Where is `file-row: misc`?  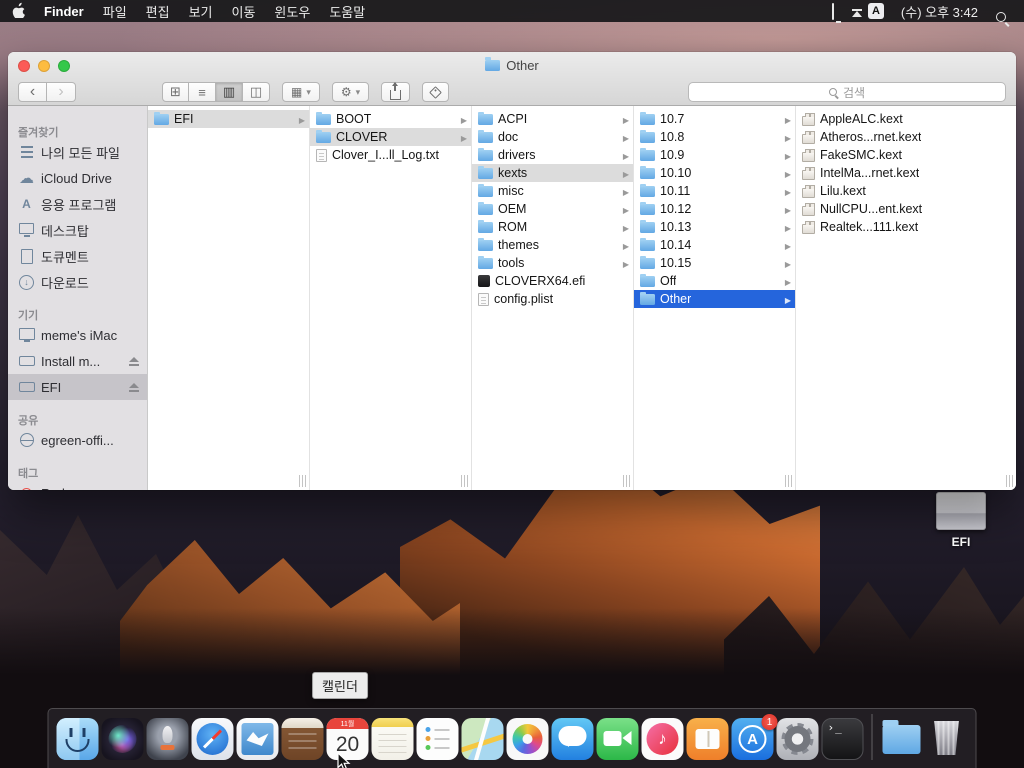
file-row: misc is located at coordinates (552, 191).